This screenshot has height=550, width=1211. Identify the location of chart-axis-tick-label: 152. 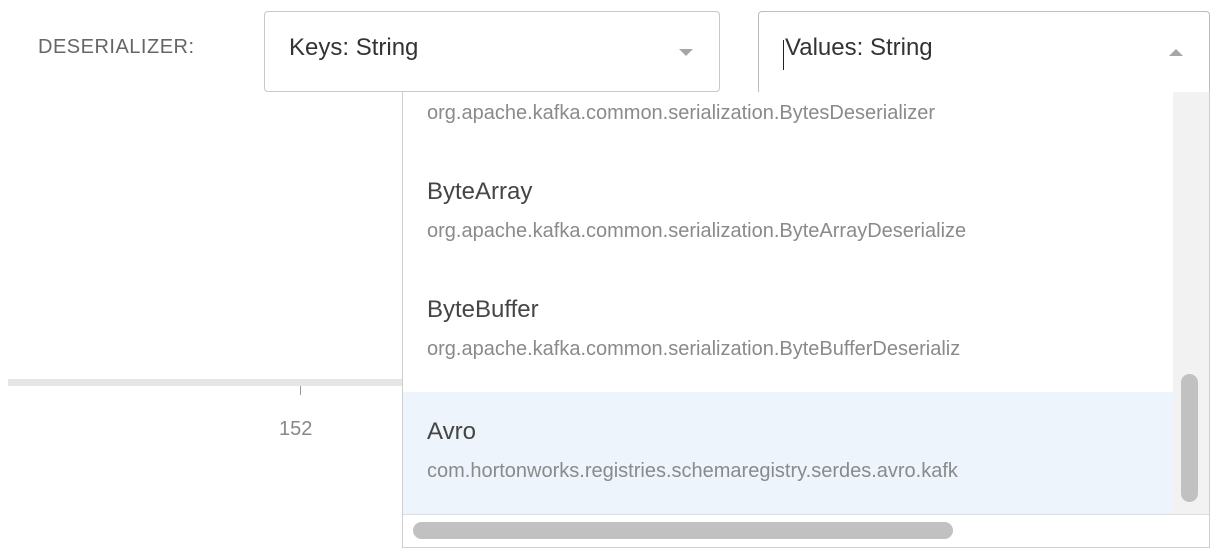
(296, 429).